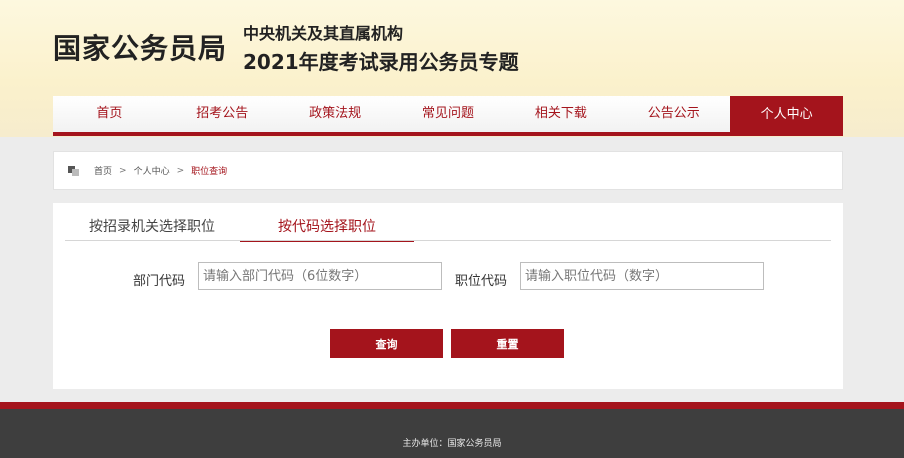  Describe the element at coordinates (452, 405) in the screenshot. I see `footer-accent-line` at that location.